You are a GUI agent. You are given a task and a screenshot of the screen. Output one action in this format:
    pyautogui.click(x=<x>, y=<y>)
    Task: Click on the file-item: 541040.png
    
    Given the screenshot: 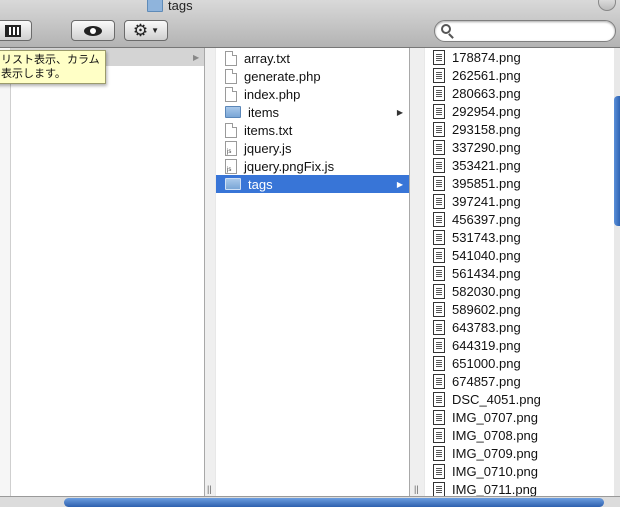 What is the action you would take?
    pyautogui.click(x=519, y=255)
    